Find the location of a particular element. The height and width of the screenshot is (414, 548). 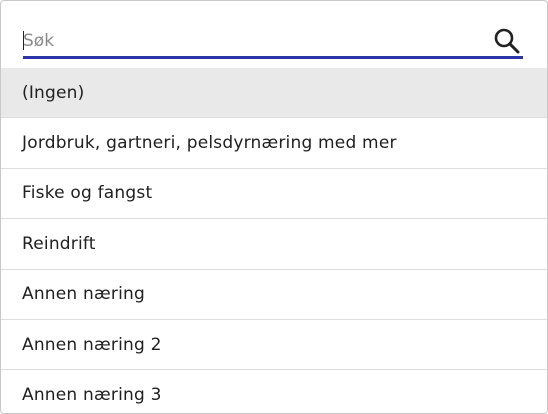

search-input is located at coordinates (253, 41).